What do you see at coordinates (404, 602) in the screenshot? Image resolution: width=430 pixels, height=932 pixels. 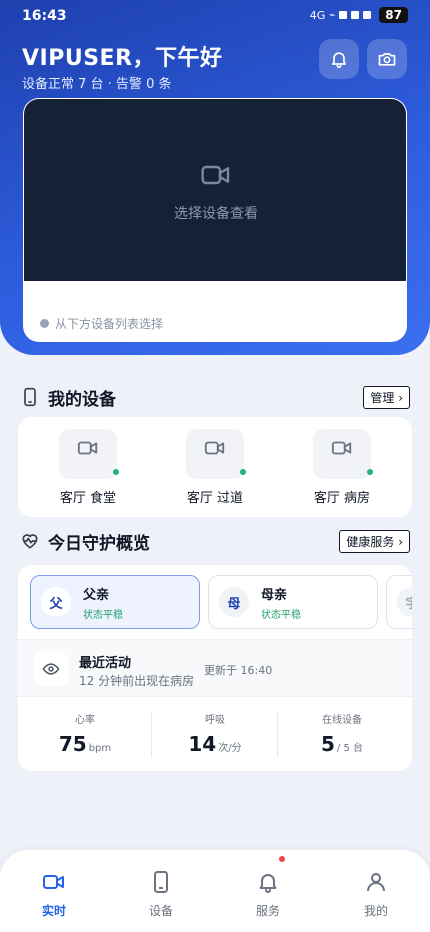 I see `avatar: 宇` at bounding box center [404, 602].